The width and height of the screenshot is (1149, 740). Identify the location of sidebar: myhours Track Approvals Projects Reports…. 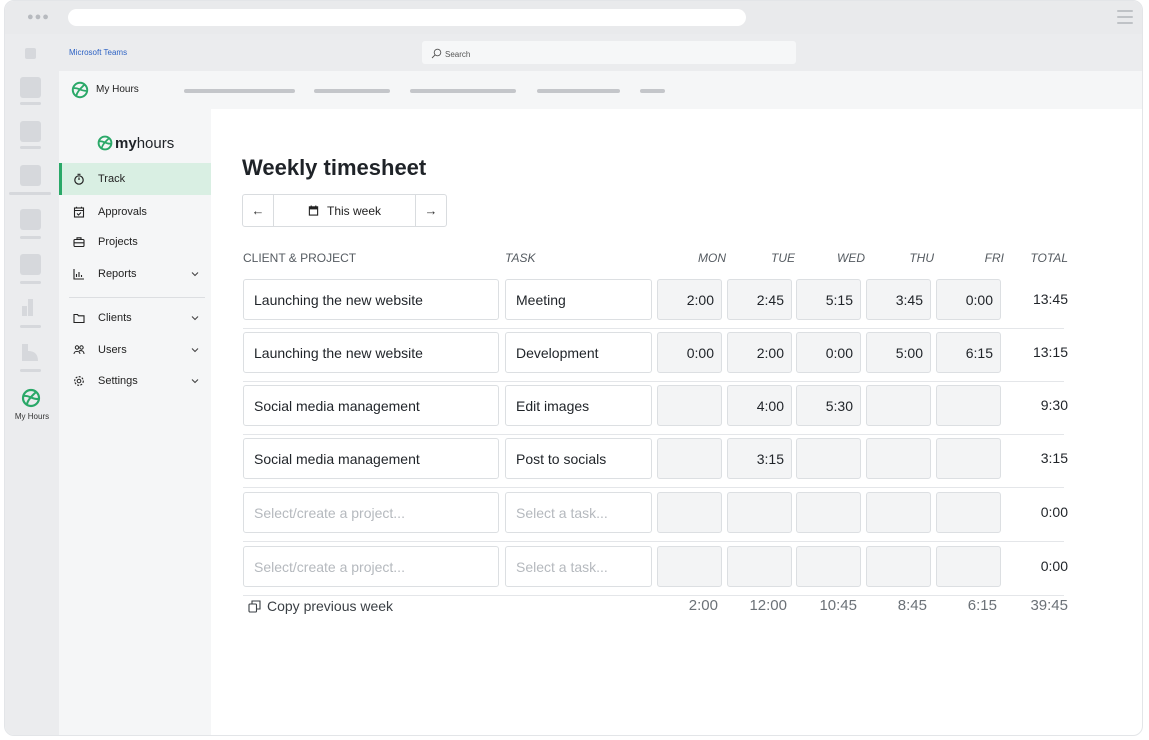
(135, 422).